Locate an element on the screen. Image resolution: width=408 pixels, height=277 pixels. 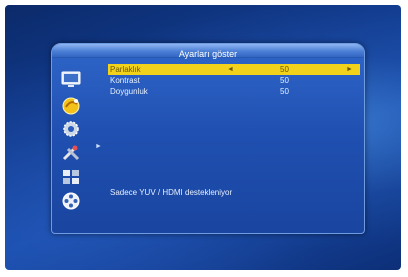
saturation-label: Doygunluk is located at coordinates (129, 91).